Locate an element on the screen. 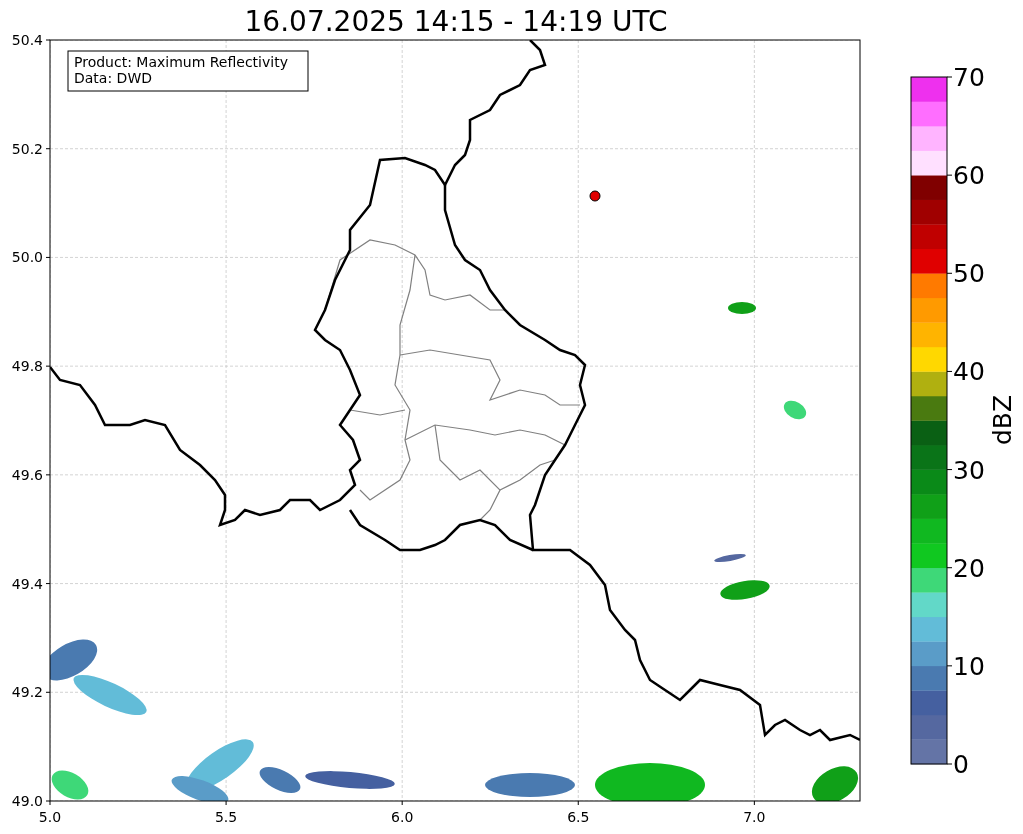 The image size is (1023, 834). chart-title: 16.07.2025 14:15 - 14:19 UTC is located at coordinates (456, 21).